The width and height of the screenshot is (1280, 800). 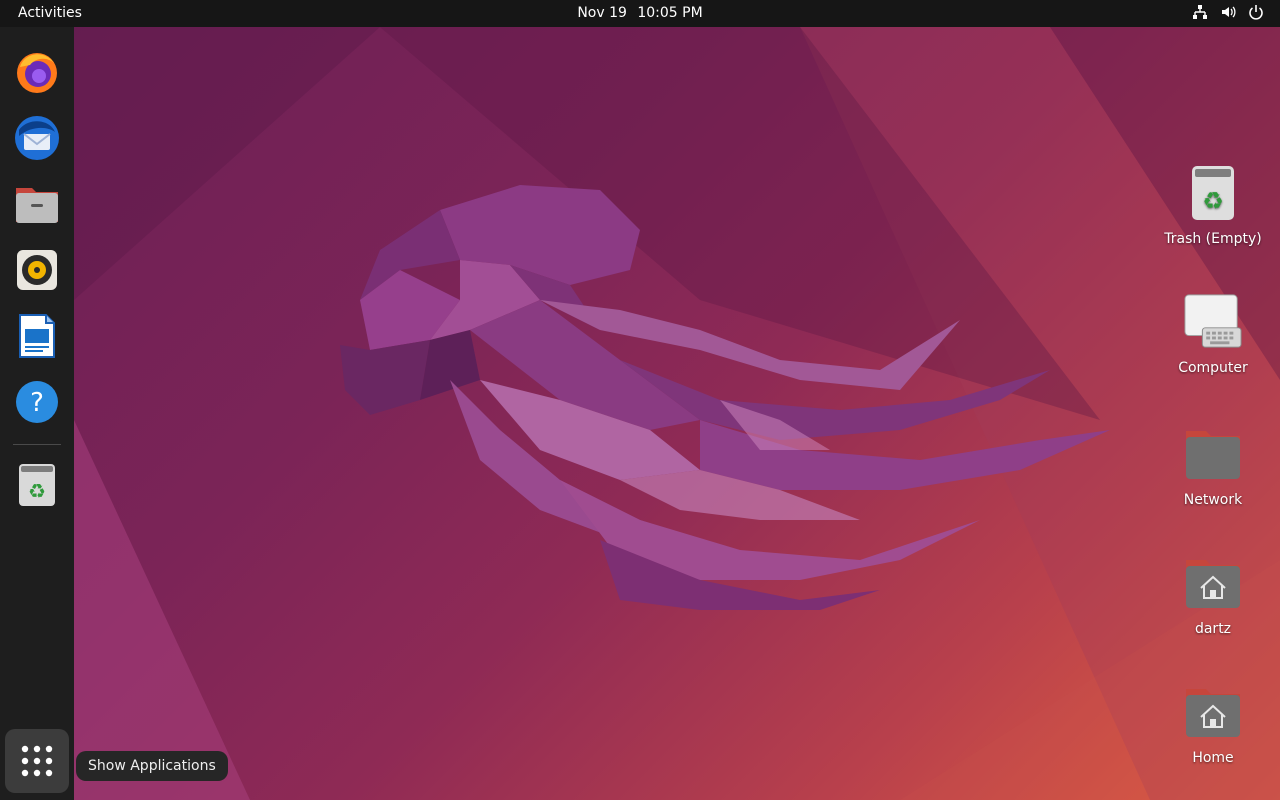 I want to click on desktop-icon-computer: Computer, so click(x=1213, y=334).